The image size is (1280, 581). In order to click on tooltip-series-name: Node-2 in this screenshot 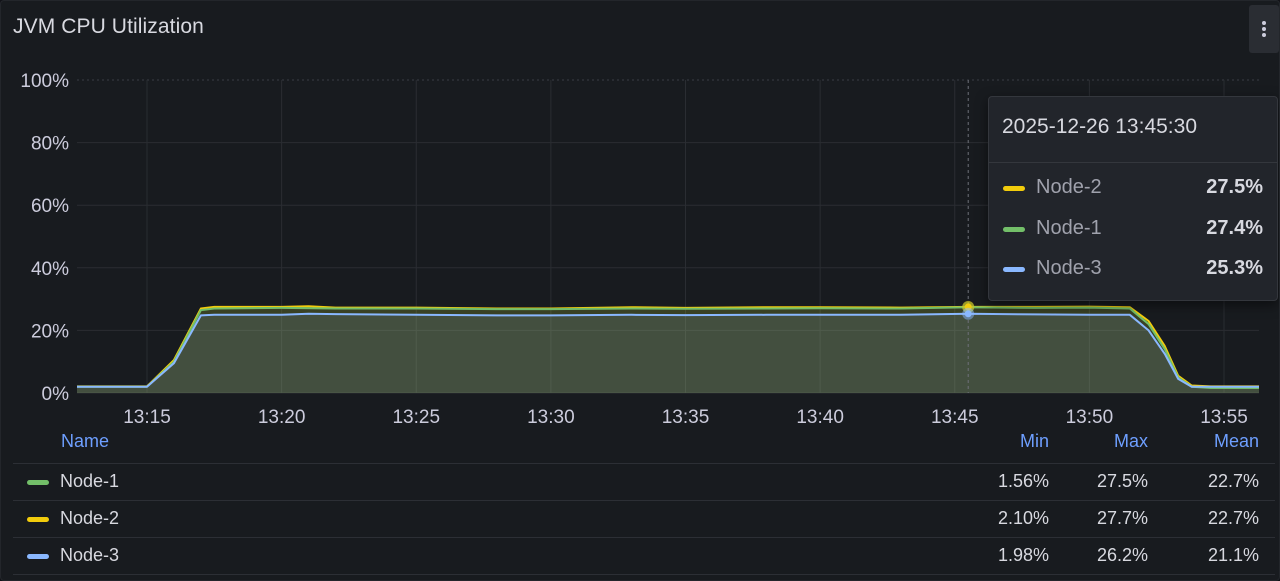, I will do `click(1069, 187)`.